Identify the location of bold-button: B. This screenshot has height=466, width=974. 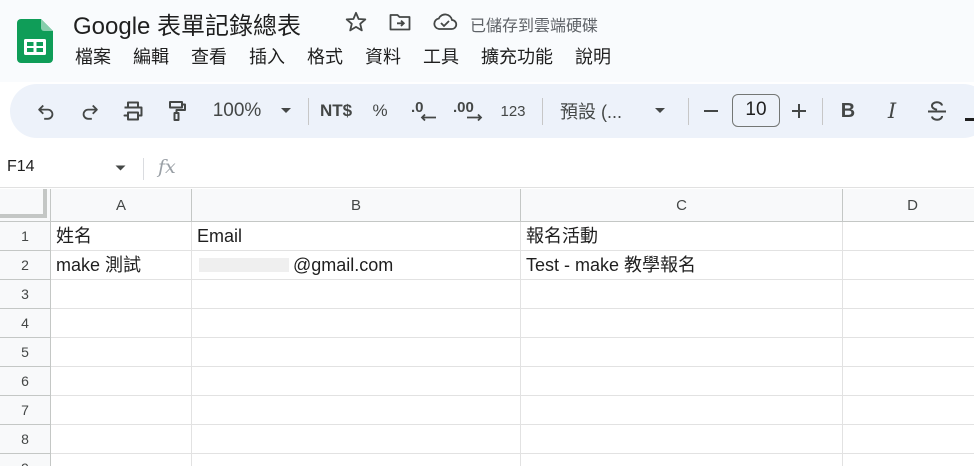
(848, 111).